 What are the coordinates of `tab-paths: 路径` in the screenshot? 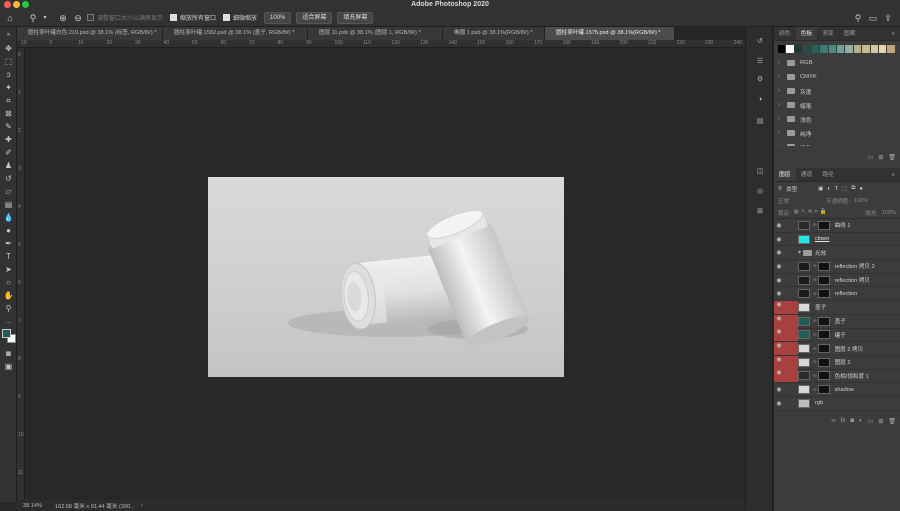 It's located at (828, 174).